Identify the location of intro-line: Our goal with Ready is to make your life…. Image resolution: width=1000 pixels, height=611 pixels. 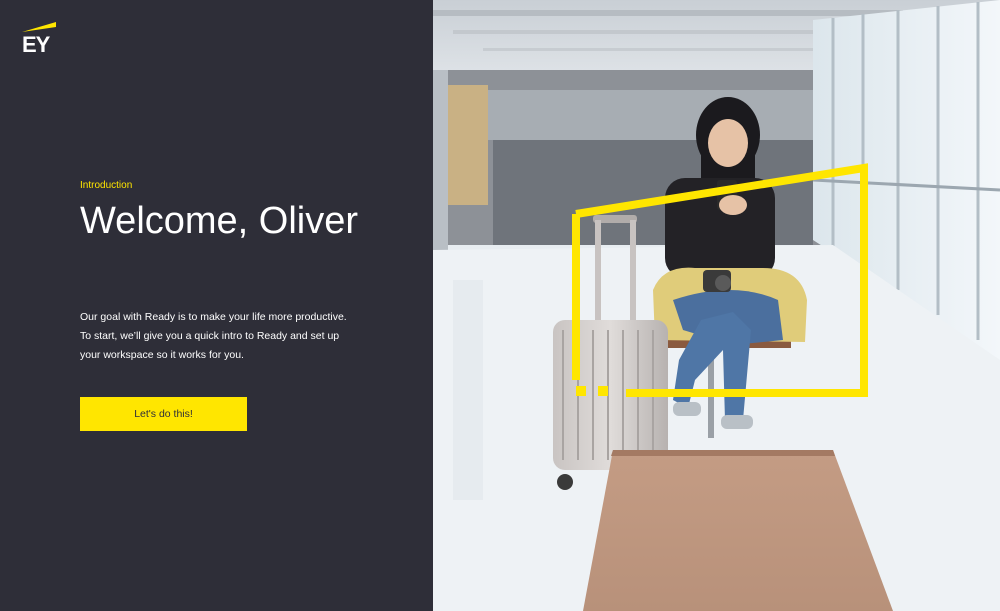
(213, 317).